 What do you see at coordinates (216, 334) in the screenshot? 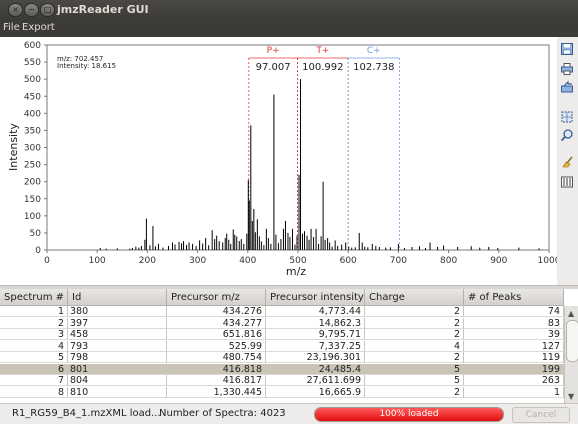
I see `cell-precursor-mz: 651.816` at bounding box center [216, 334].